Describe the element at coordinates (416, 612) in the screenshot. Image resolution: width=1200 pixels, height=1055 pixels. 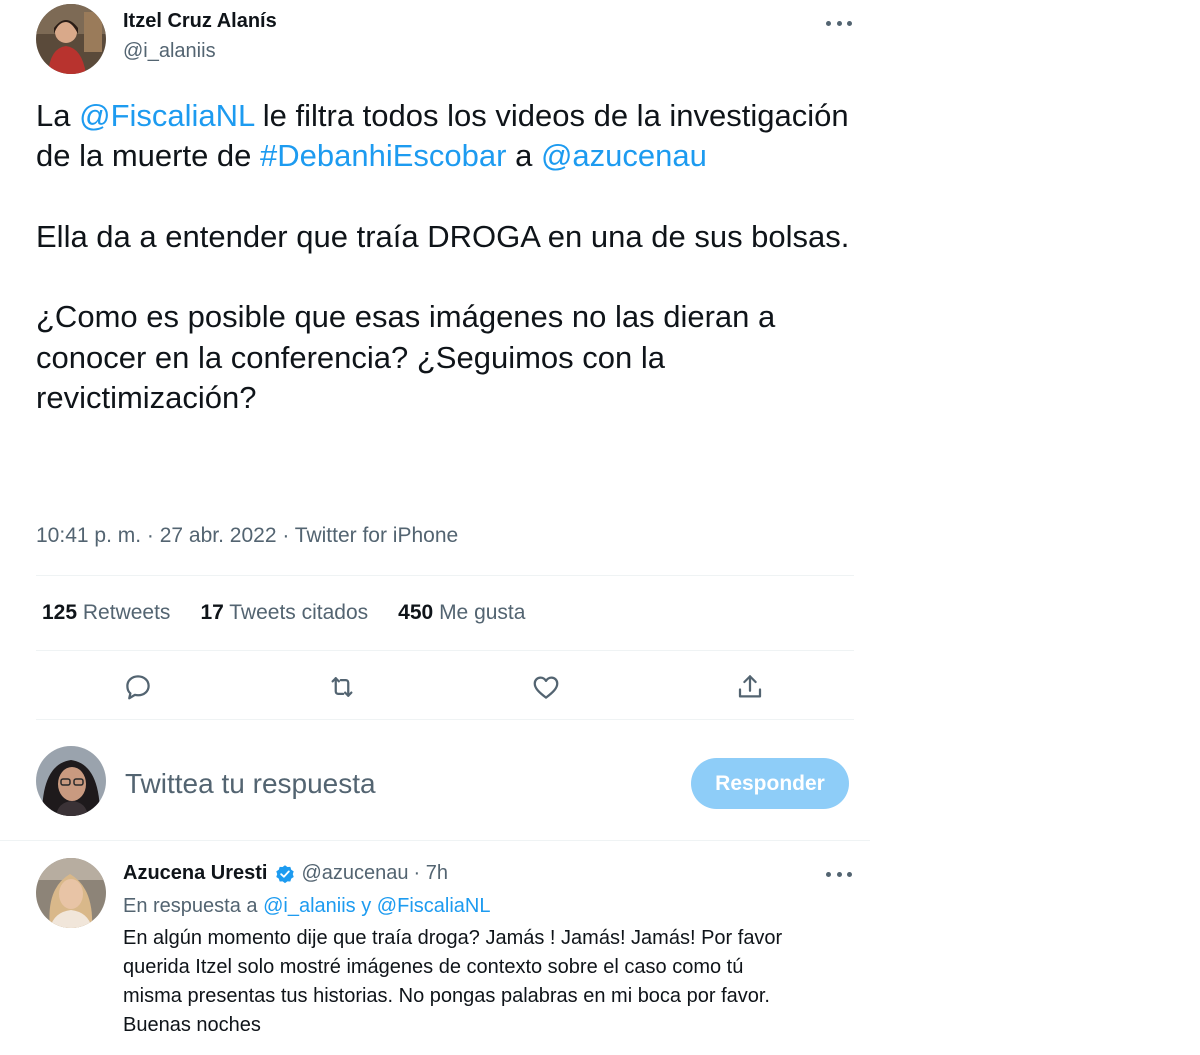
I see `likes-count: 450` at that location.